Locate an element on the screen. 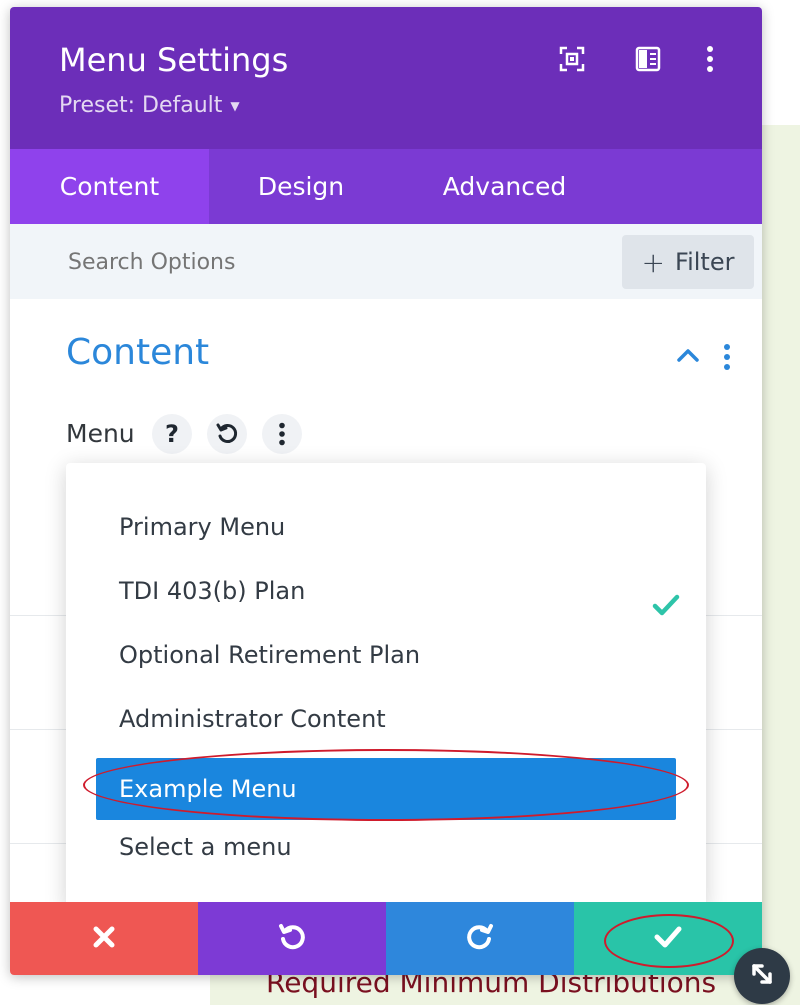 This screenshot has width=800, height=1005. menu-option-label: Administrator Content is located at coordinates (252, 719).